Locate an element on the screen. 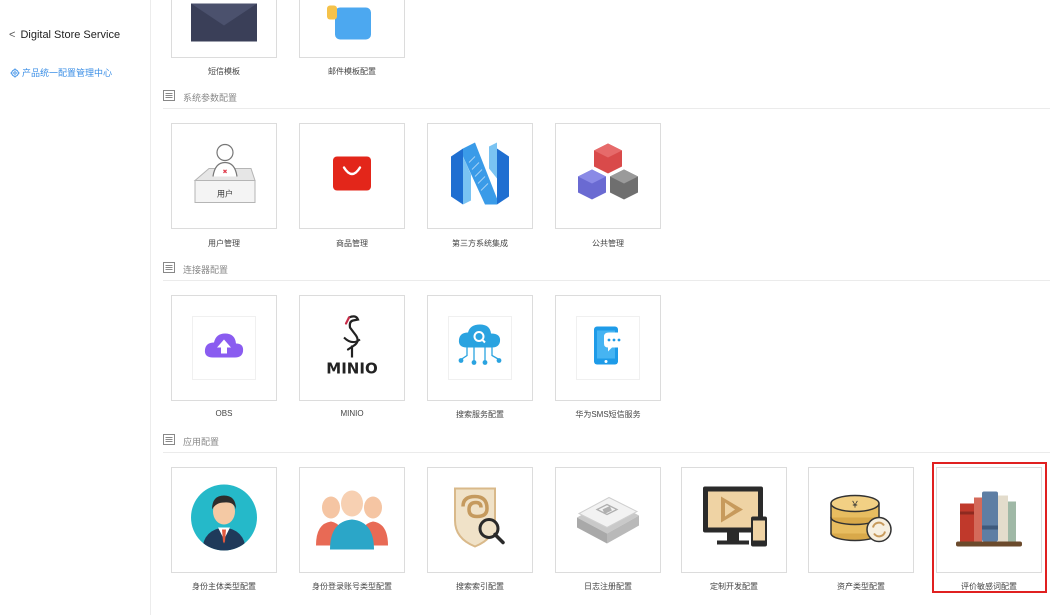 This screenshot has height=615, width=1051. card-search-service is located at coordinates (480, 348).